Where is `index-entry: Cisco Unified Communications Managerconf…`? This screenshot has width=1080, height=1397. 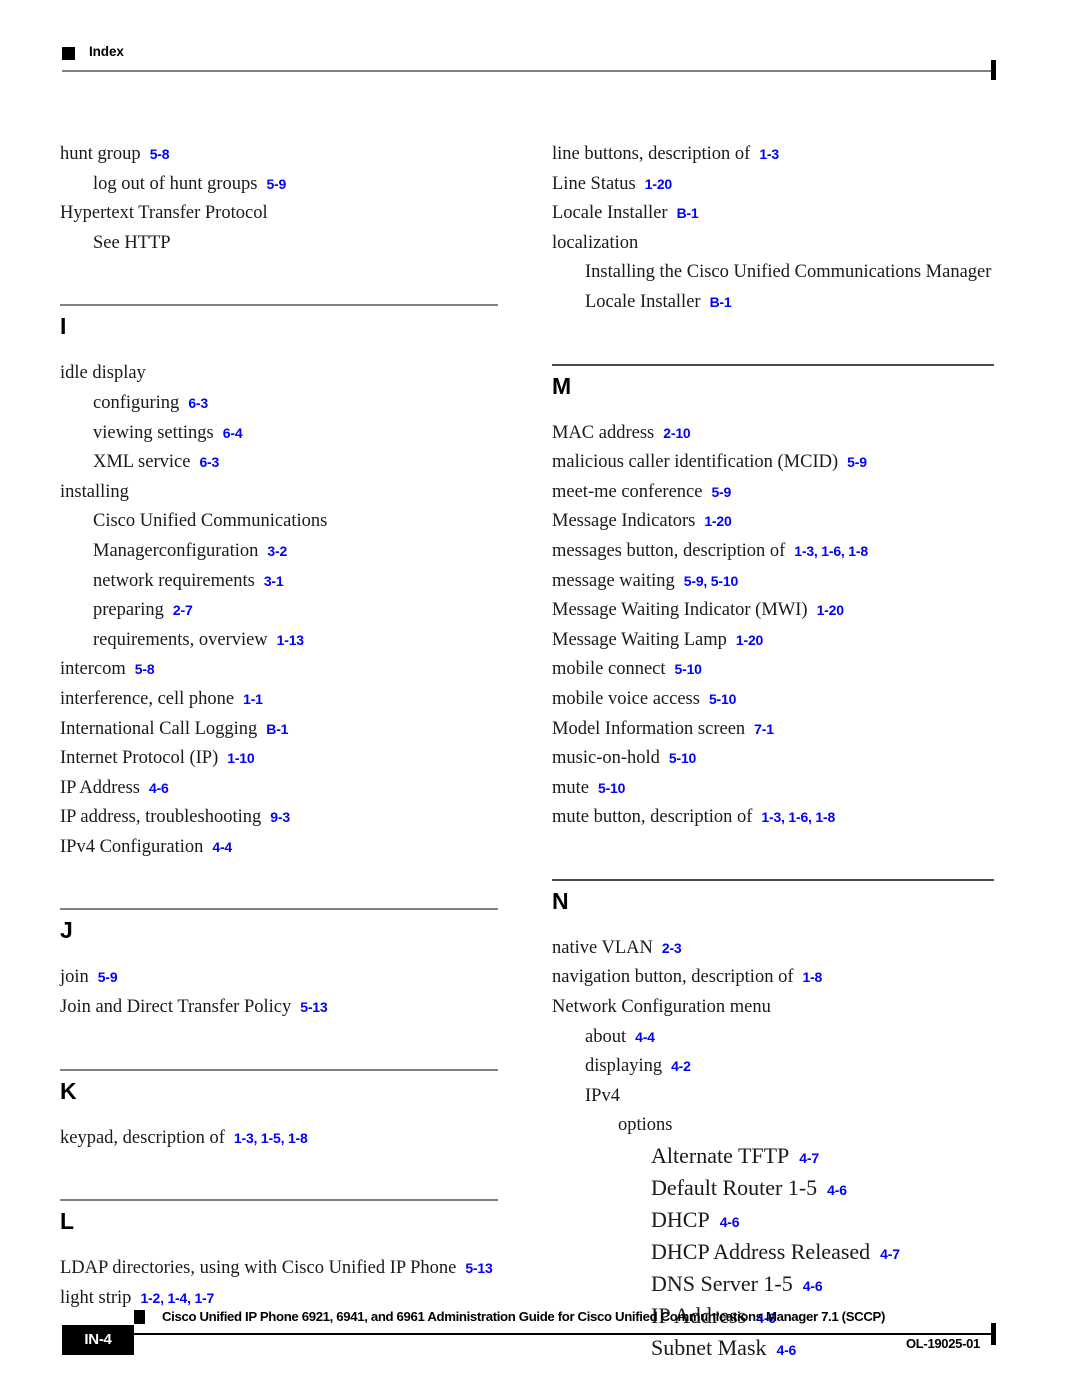
index-entry: Cisco Unified Communications Managerconf… is located at coordinates (295, 536).